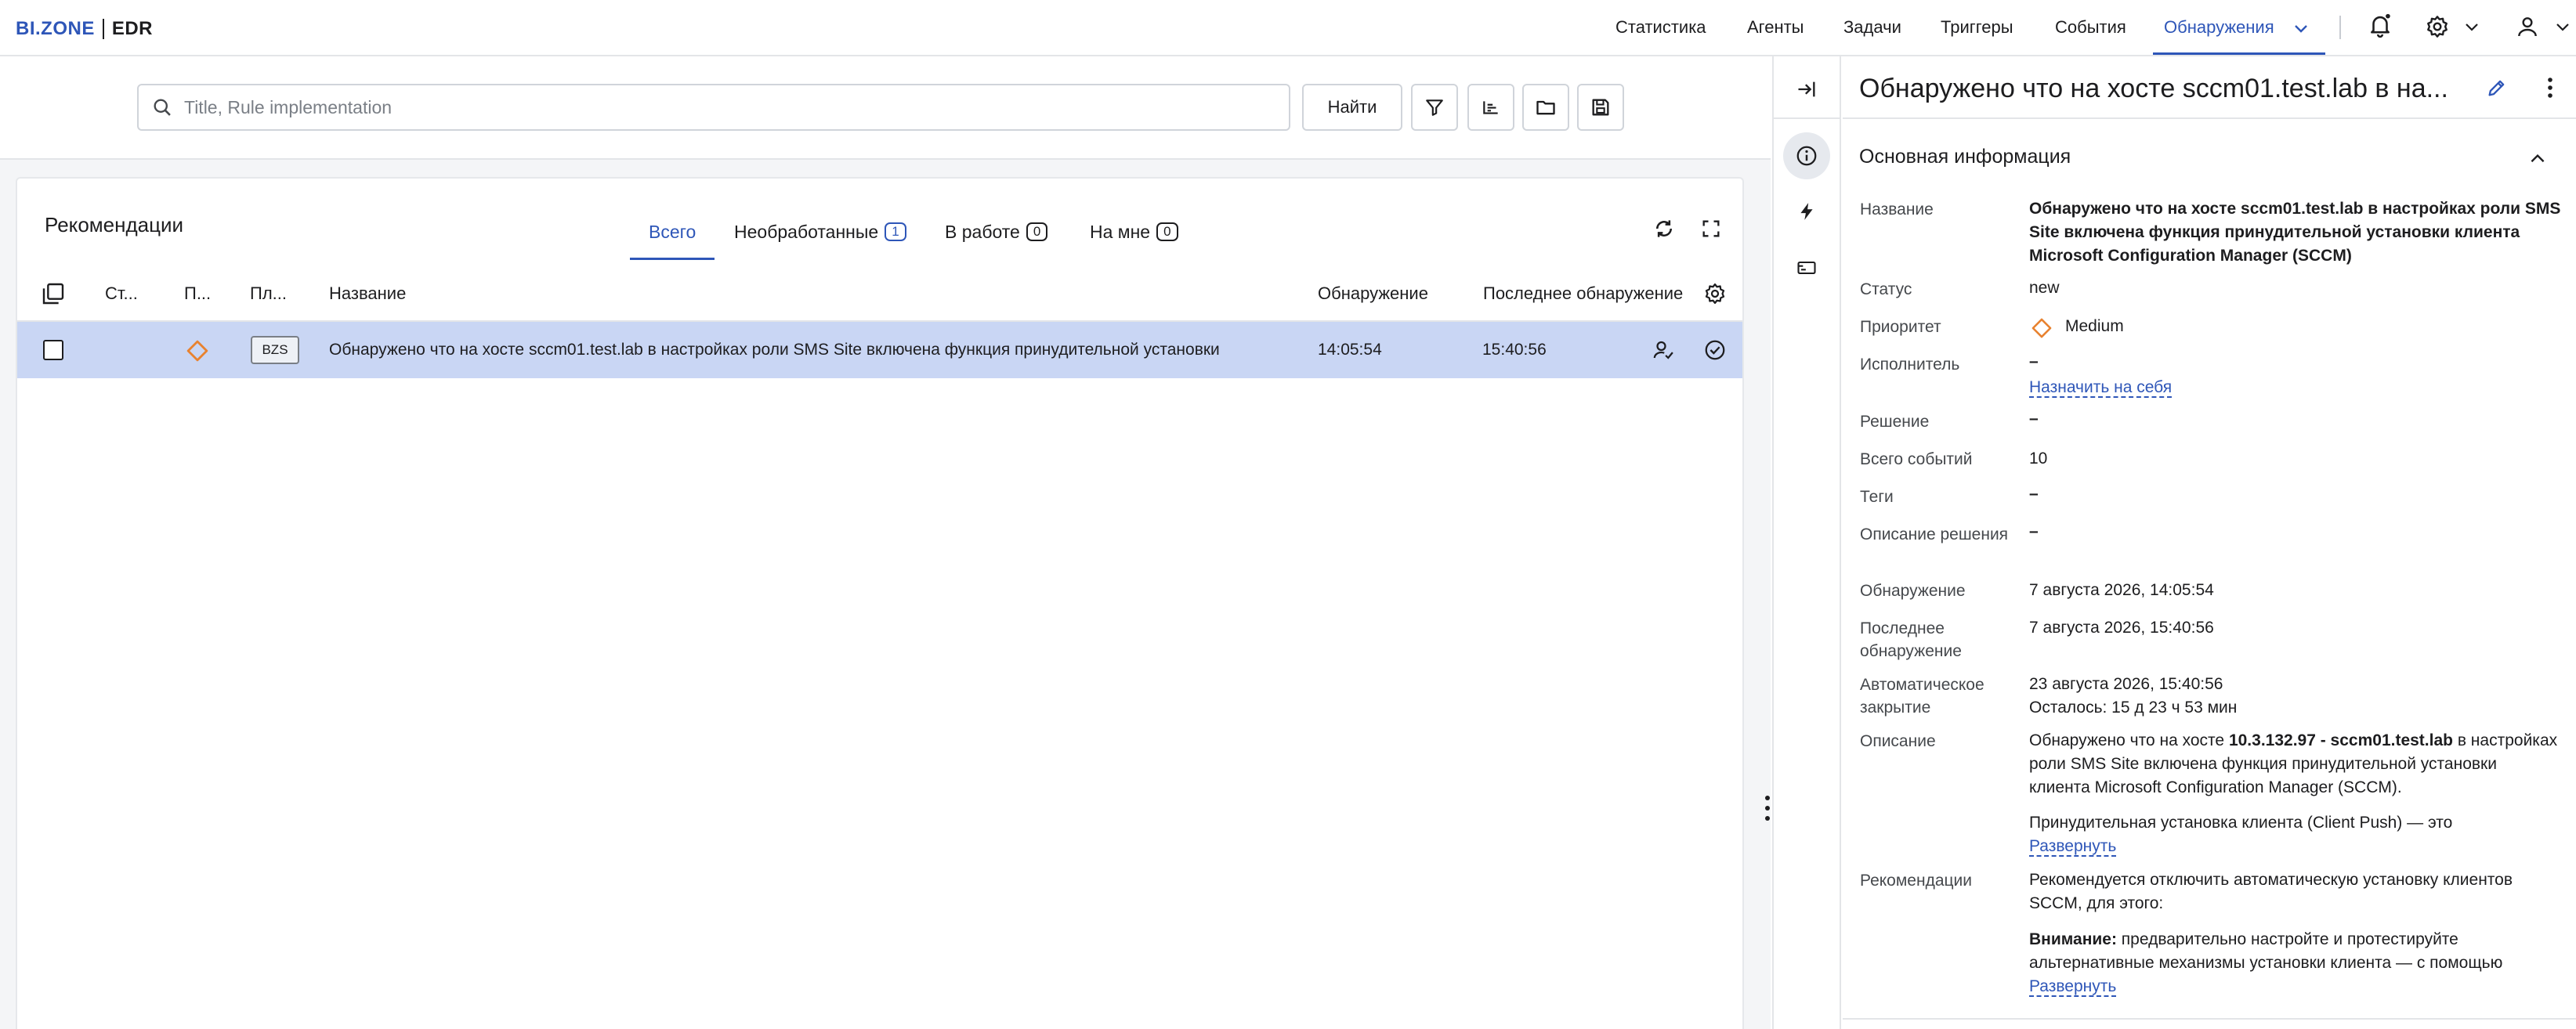 The image size is (2576, 1029). I want to click on host-icon, so click(1807, 267).